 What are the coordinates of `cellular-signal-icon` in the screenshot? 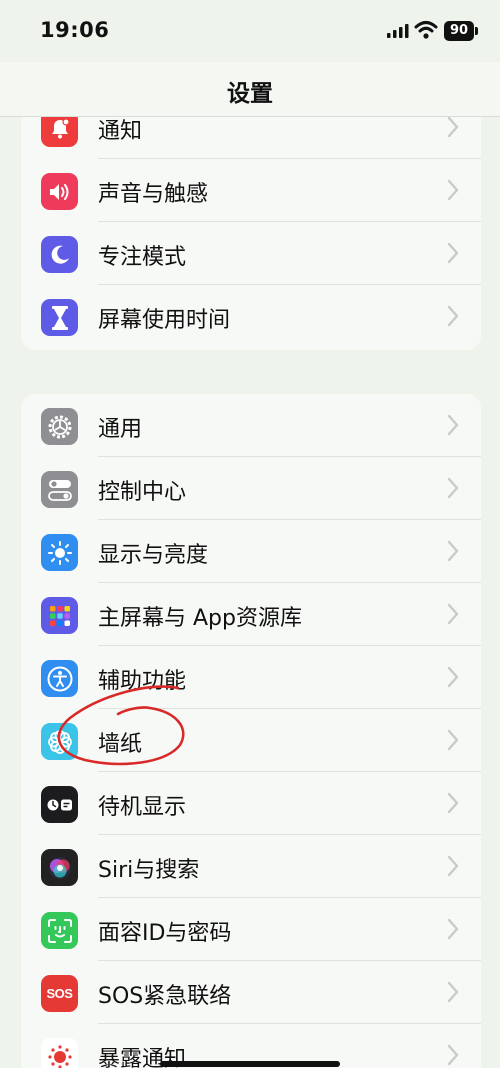 It's located at (398, 31).